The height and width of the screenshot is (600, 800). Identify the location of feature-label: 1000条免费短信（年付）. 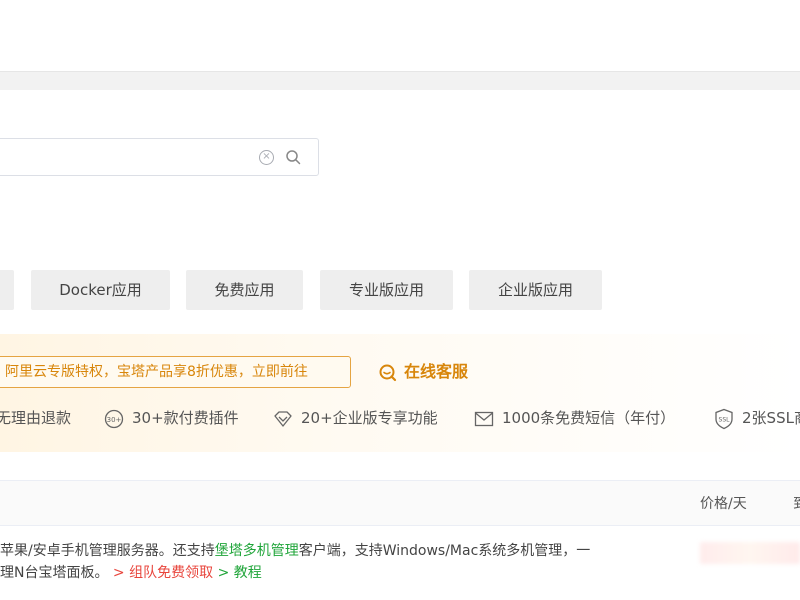
(589, 418).